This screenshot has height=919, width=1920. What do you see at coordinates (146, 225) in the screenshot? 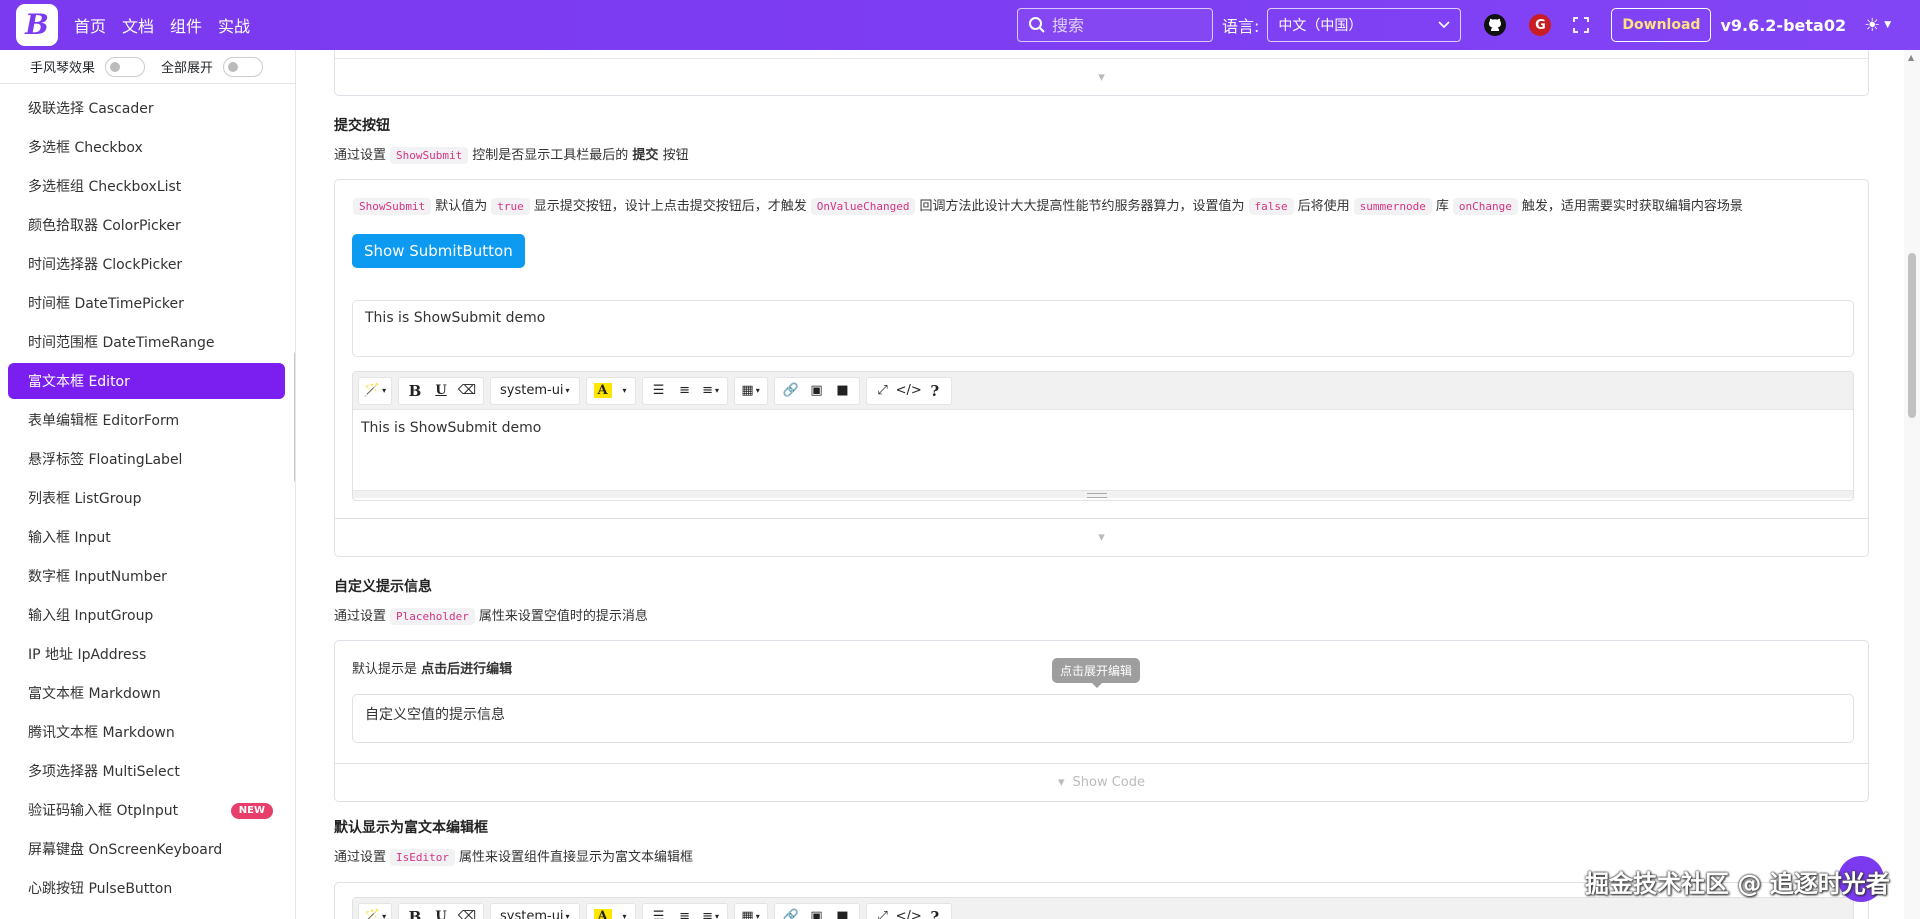
I see `sidebar-item-colorpicker: 颜色拾取器 ColorPicker` at bounding box center [146, 225].